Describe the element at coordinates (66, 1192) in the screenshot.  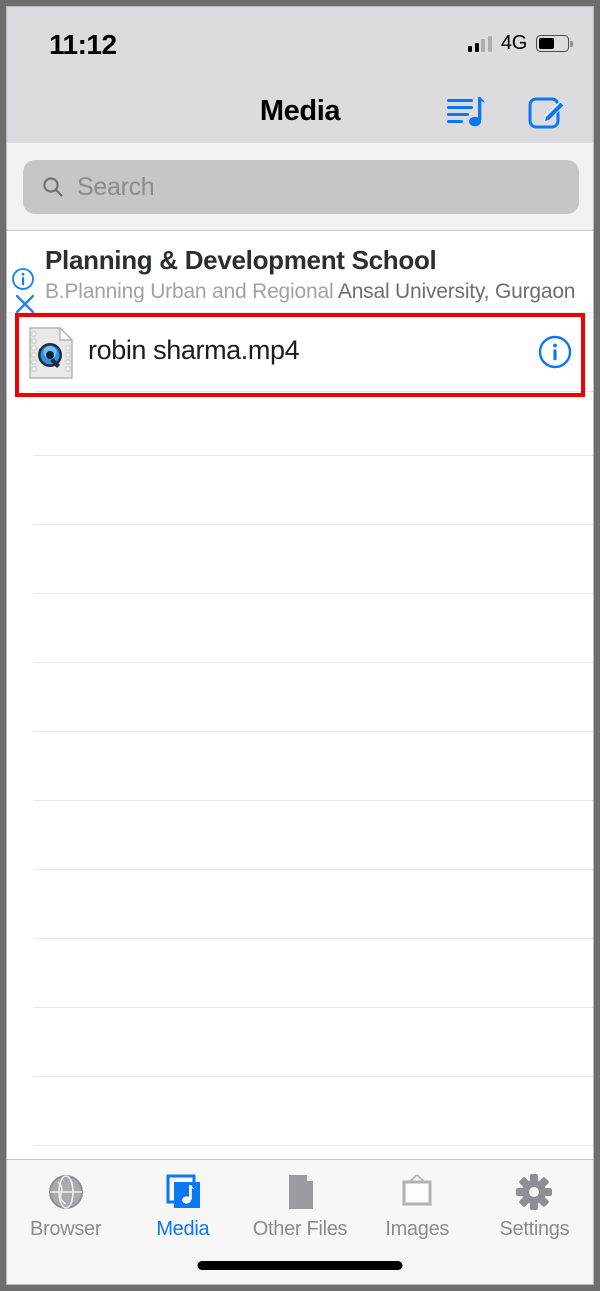
I see `globe-icon` at that location.